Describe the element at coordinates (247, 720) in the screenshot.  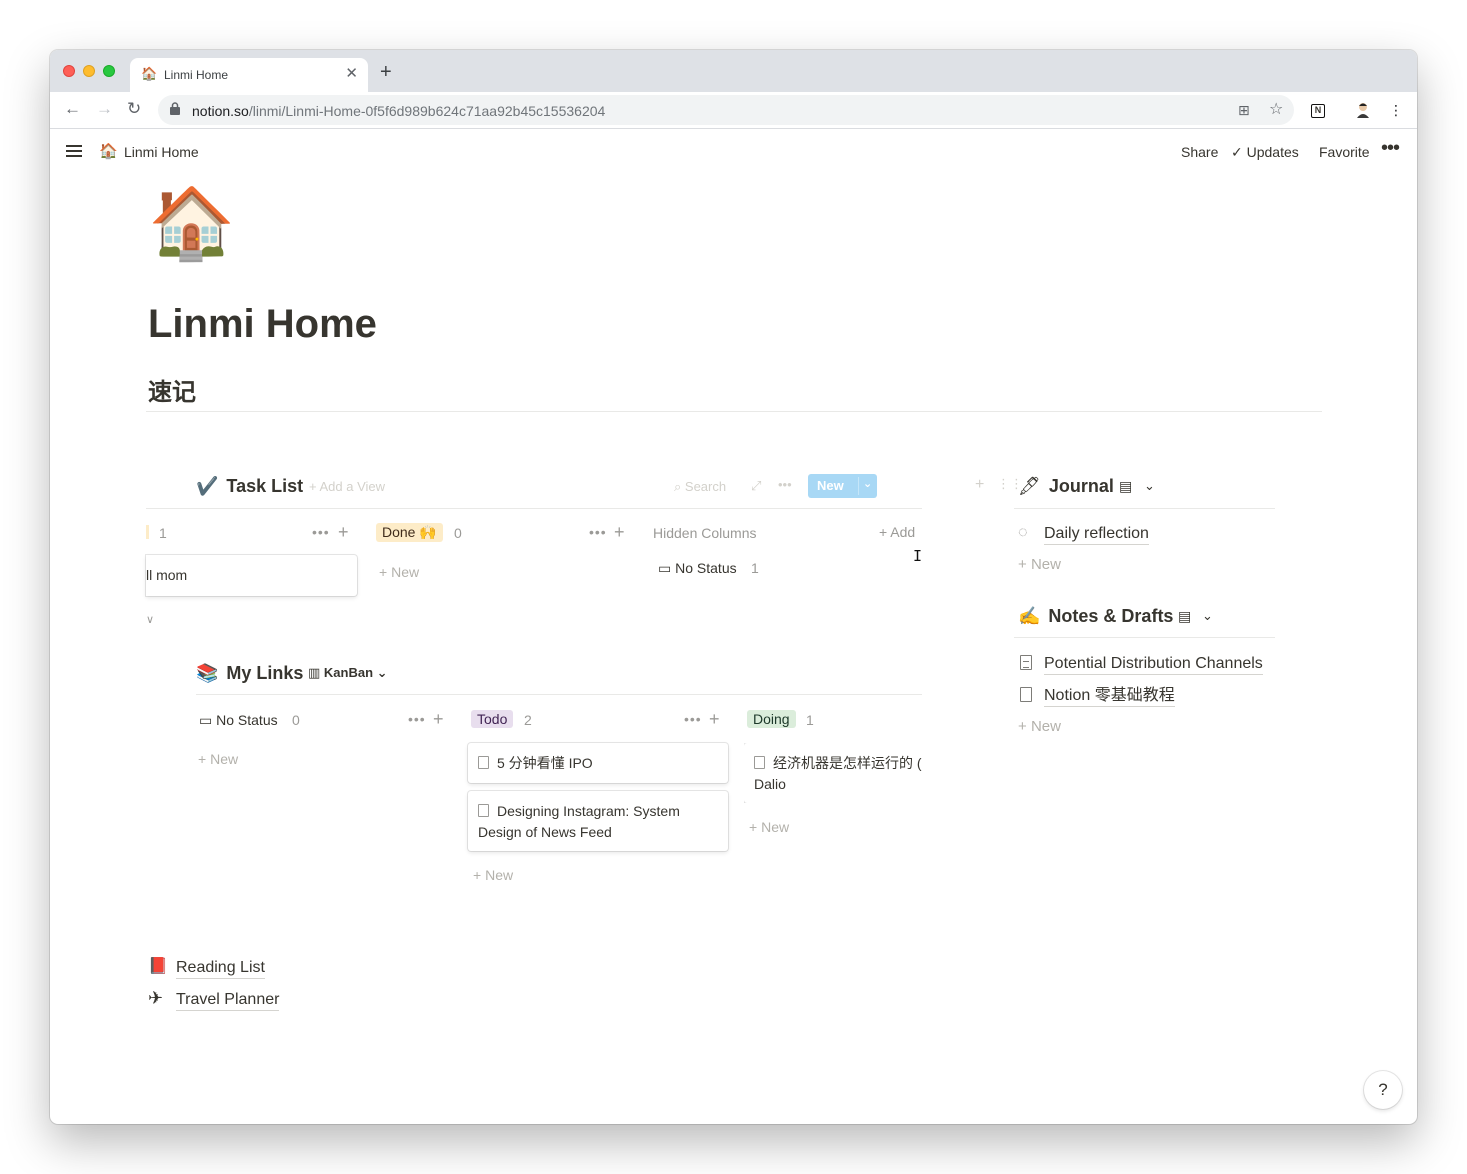
I see `no-status-label: No Status` at that location.